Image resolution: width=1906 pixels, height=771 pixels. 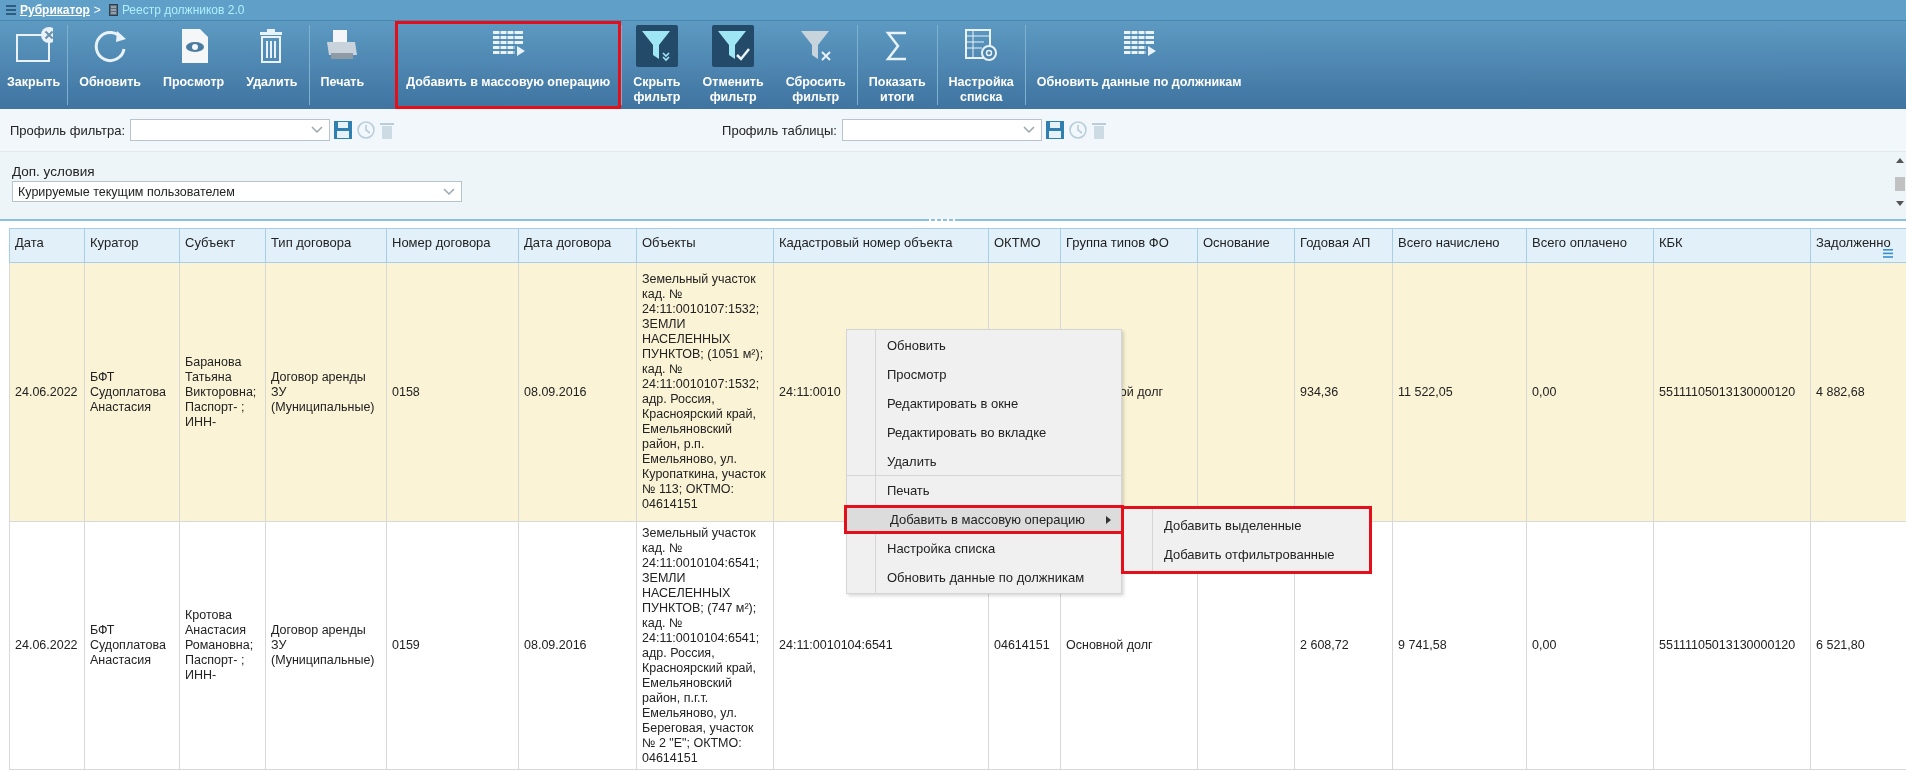 What do you see at coordinates (984, 490) in the screenshot?
I see `menu-item: Печать` at bounding box center [984, 490].